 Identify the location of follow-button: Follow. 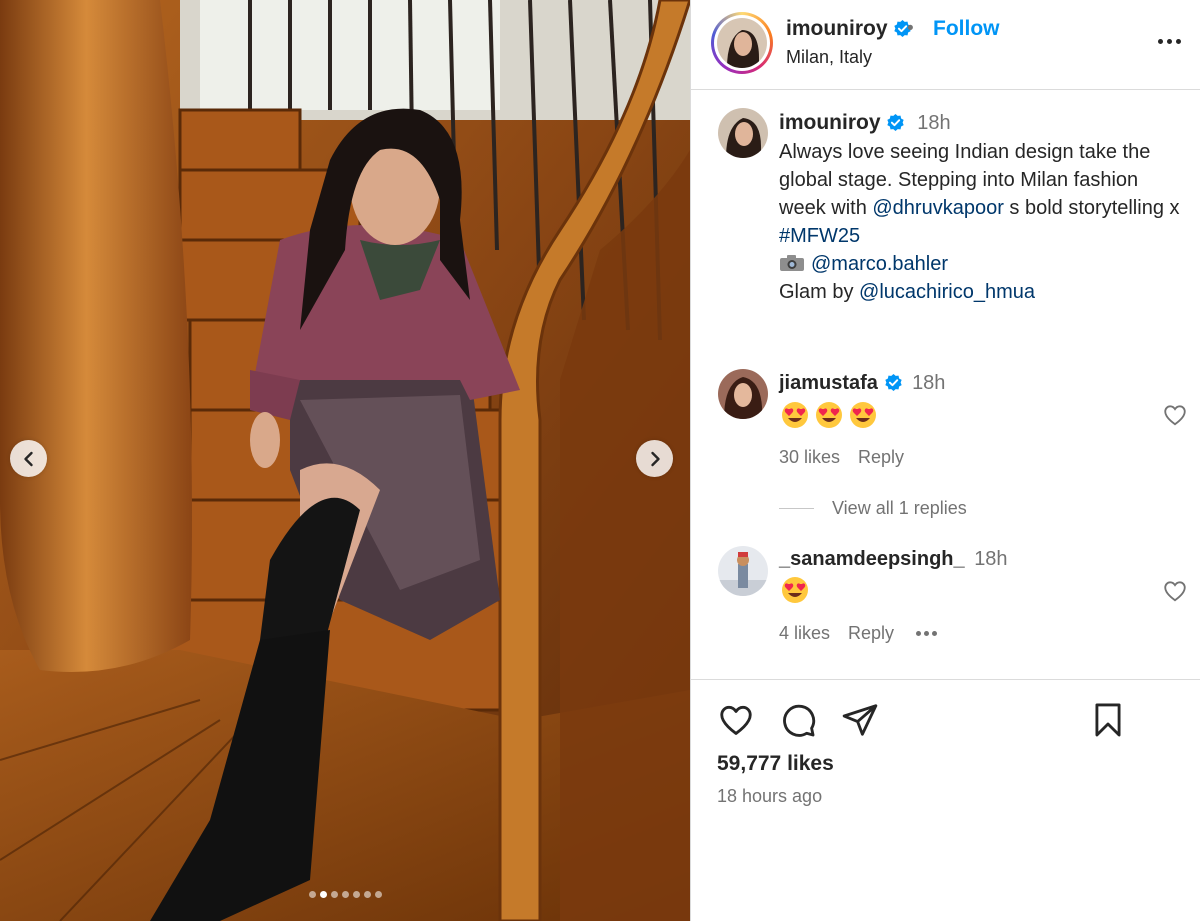
(966, 29).